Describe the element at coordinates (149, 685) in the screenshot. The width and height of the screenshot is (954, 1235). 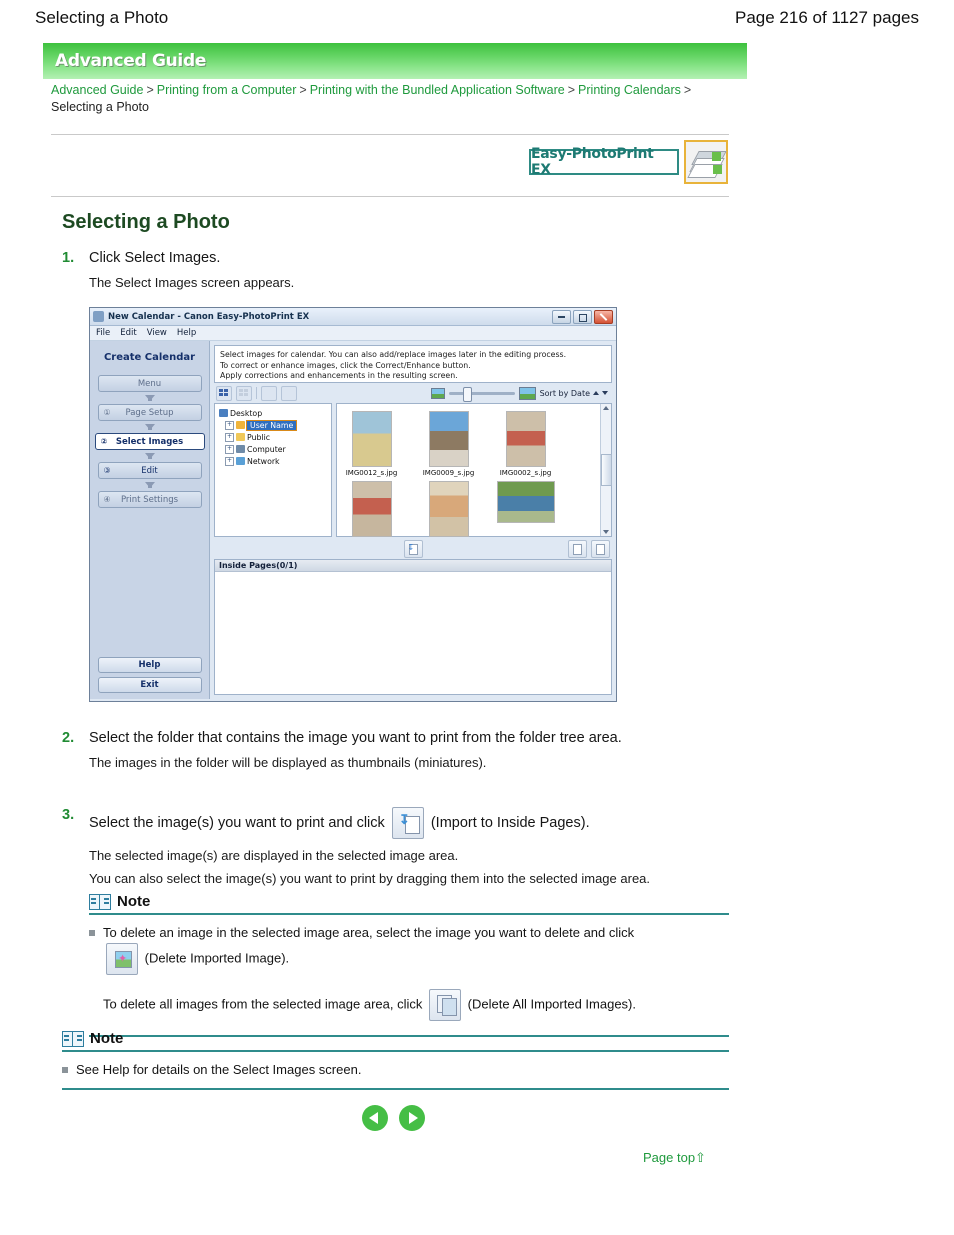
I see `exit-button: Exit` at that location.